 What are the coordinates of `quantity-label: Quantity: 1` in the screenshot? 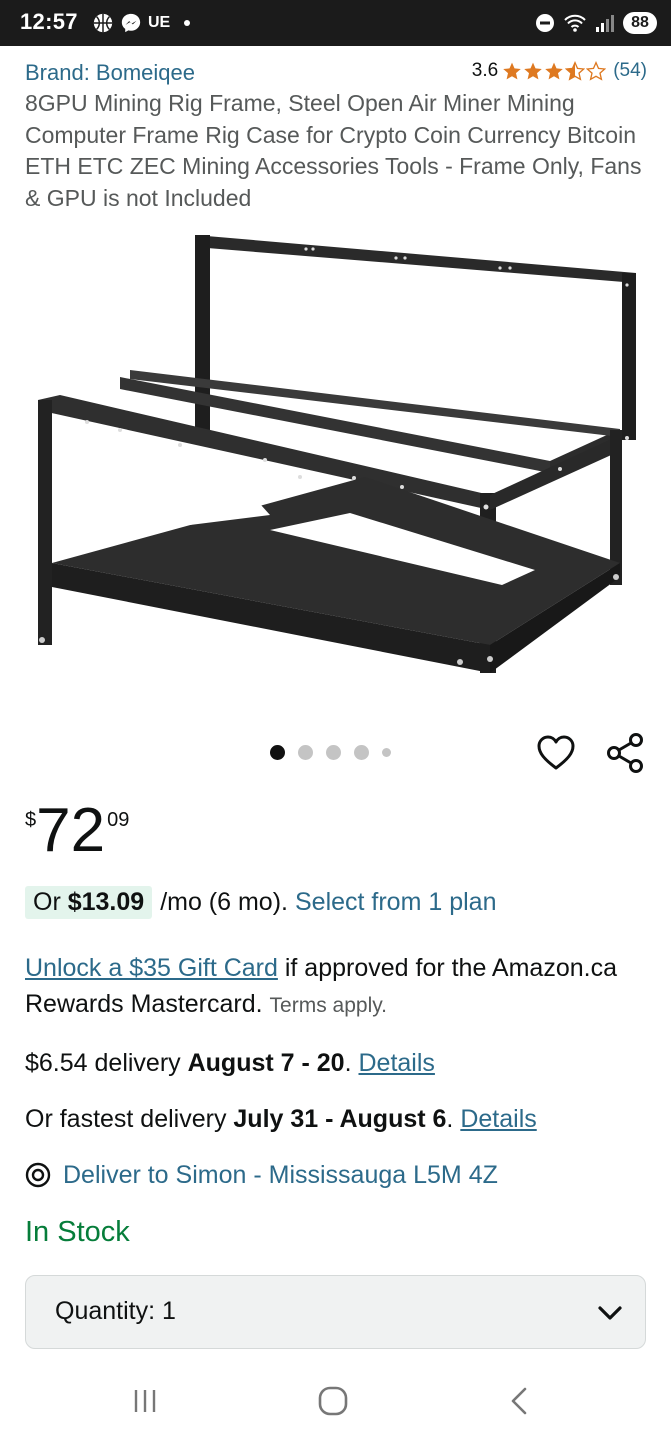 It's located at (115, 1311).